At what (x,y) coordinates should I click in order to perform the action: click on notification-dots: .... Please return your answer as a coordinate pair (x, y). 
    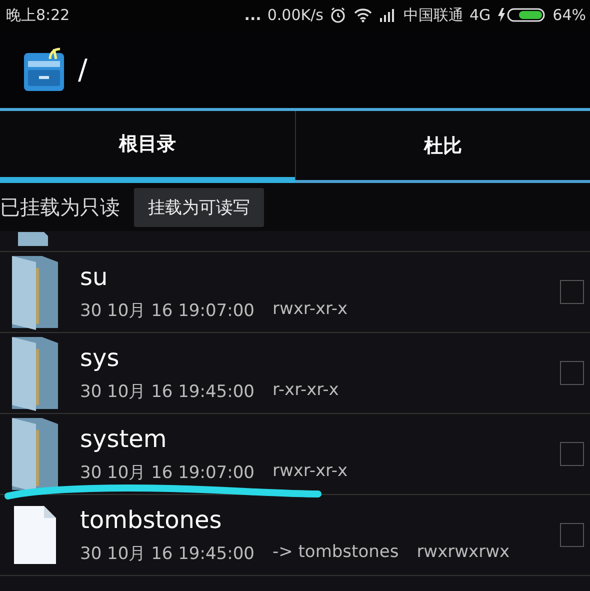
    Looking at the image, I should click on (253, 15).